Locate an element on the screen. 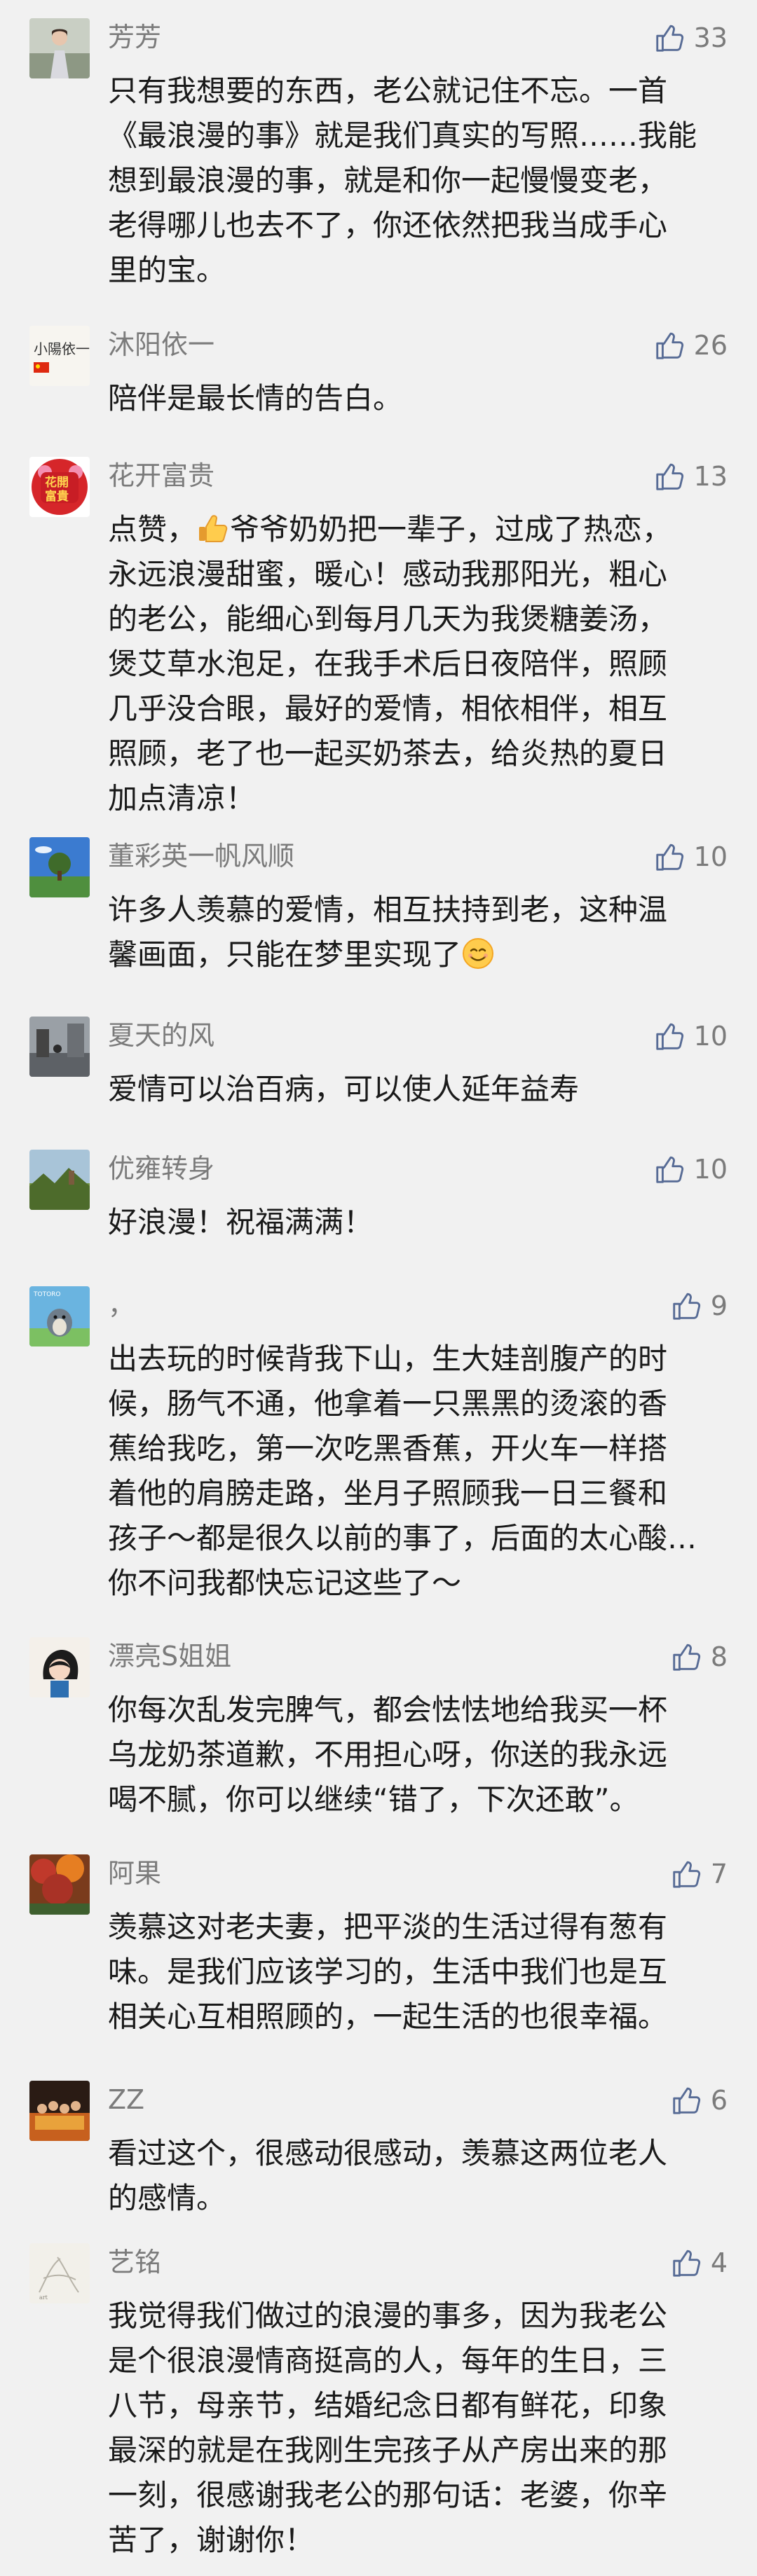  comment-line: 出去玩的时候背我下山，生大娃剖腹产的时 is located at coordinates (388, 1359).